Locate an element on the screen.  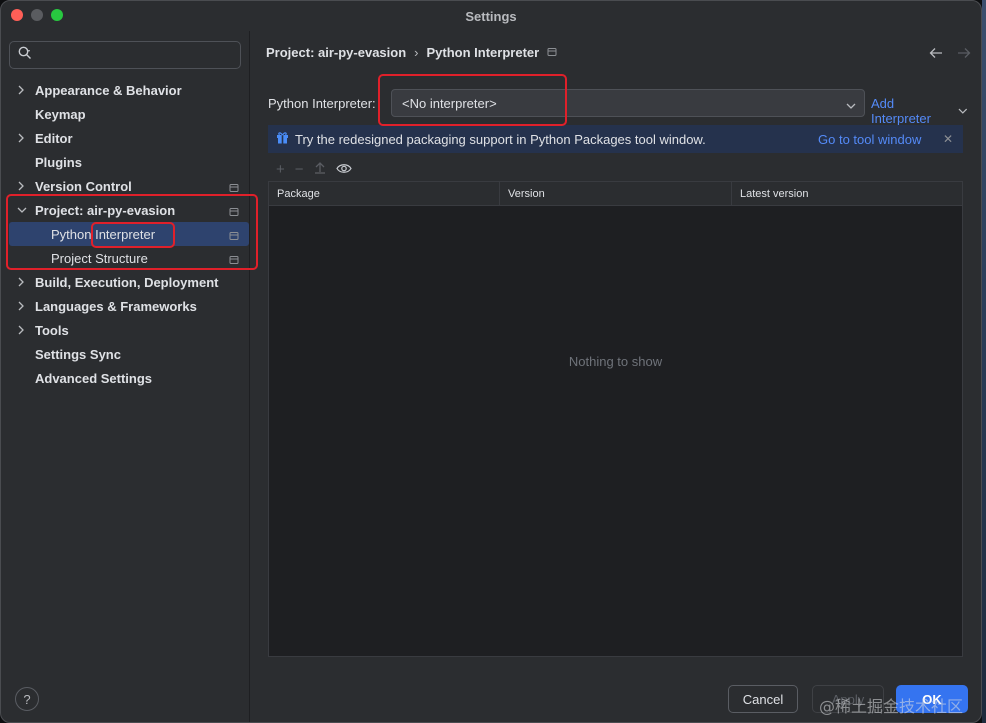
sidebar-item-label: Settings Sync is located at coordinates (78, 354).